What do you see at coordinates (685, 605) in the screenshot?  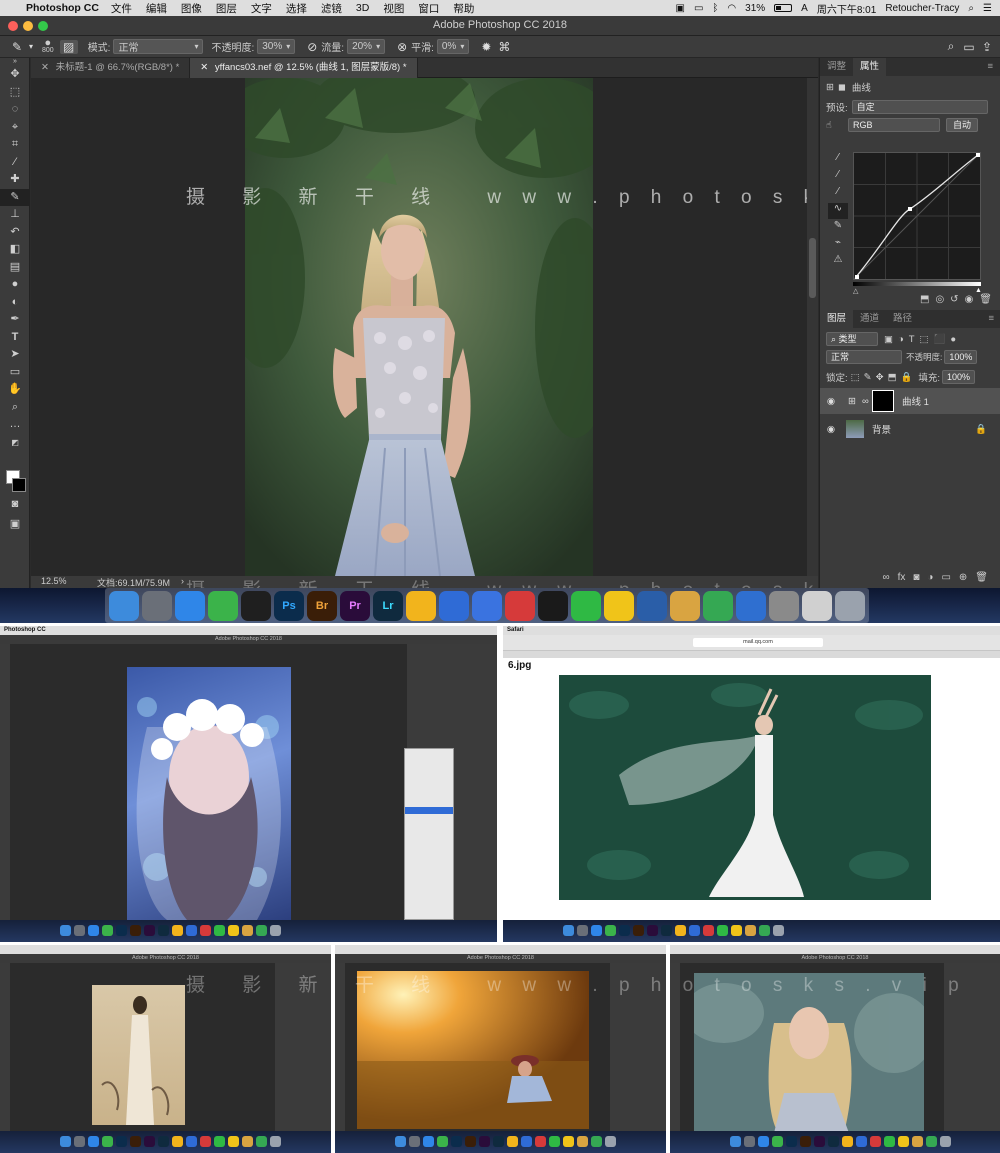 I see `preview-icon` at bounding box center [685, 605].